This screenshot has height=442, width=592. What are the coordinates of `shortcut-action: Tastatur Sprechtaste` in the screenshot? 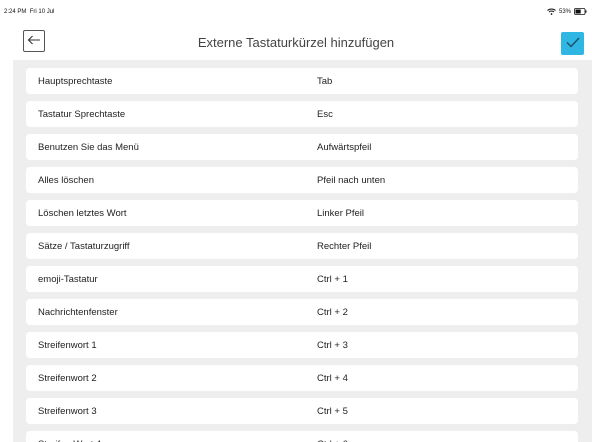 It's located at (169, 114).